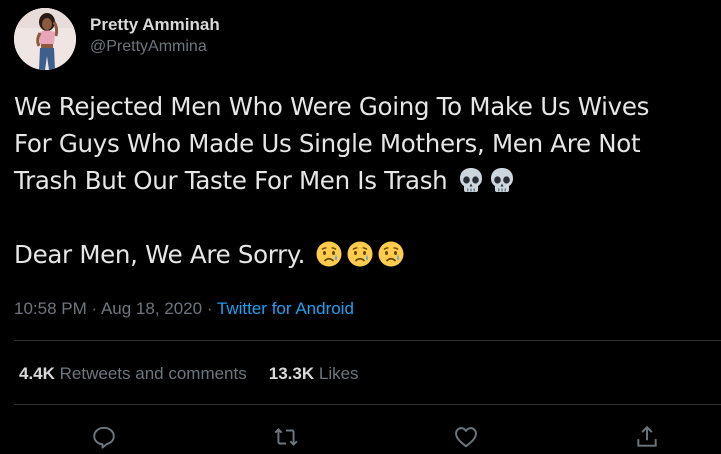 This screenshot has width=721, height=454. What do you see at coordinates (647, 437) in the screenshot?
I see `share-icon` at bounding box center [647, 437].